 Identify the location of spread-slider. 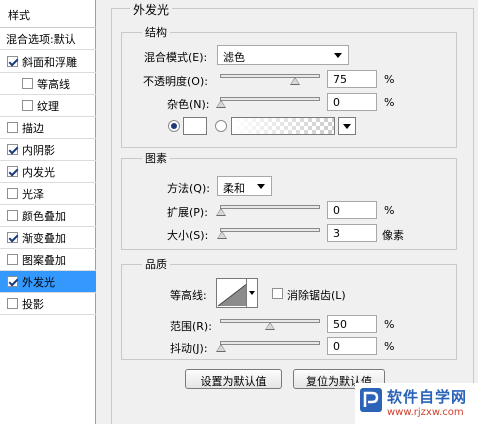
(268, 210).